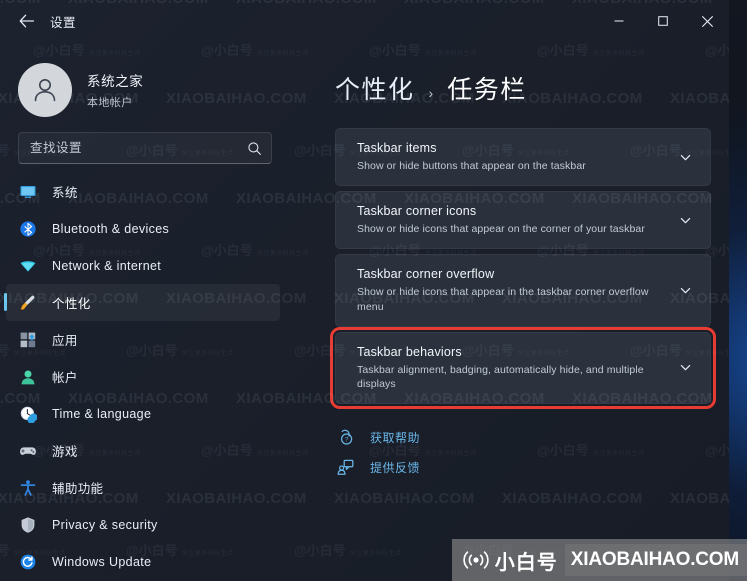  I want to click on maximize-icon, so click(663, 21).